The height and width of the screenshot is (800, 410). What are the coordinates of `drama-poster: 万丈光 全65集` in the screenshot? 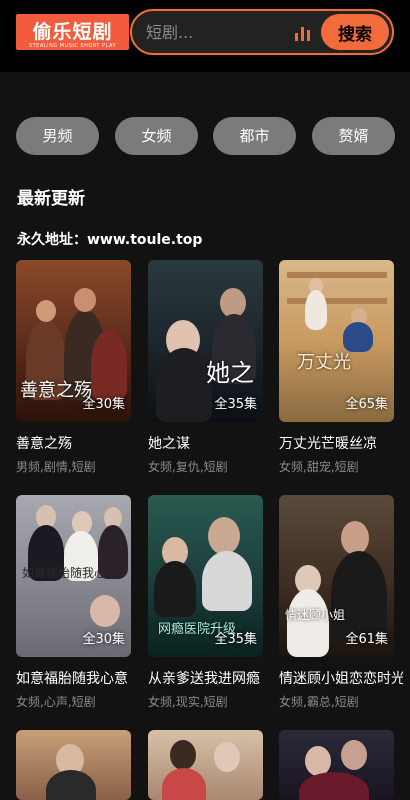 It's located at (336, 341).